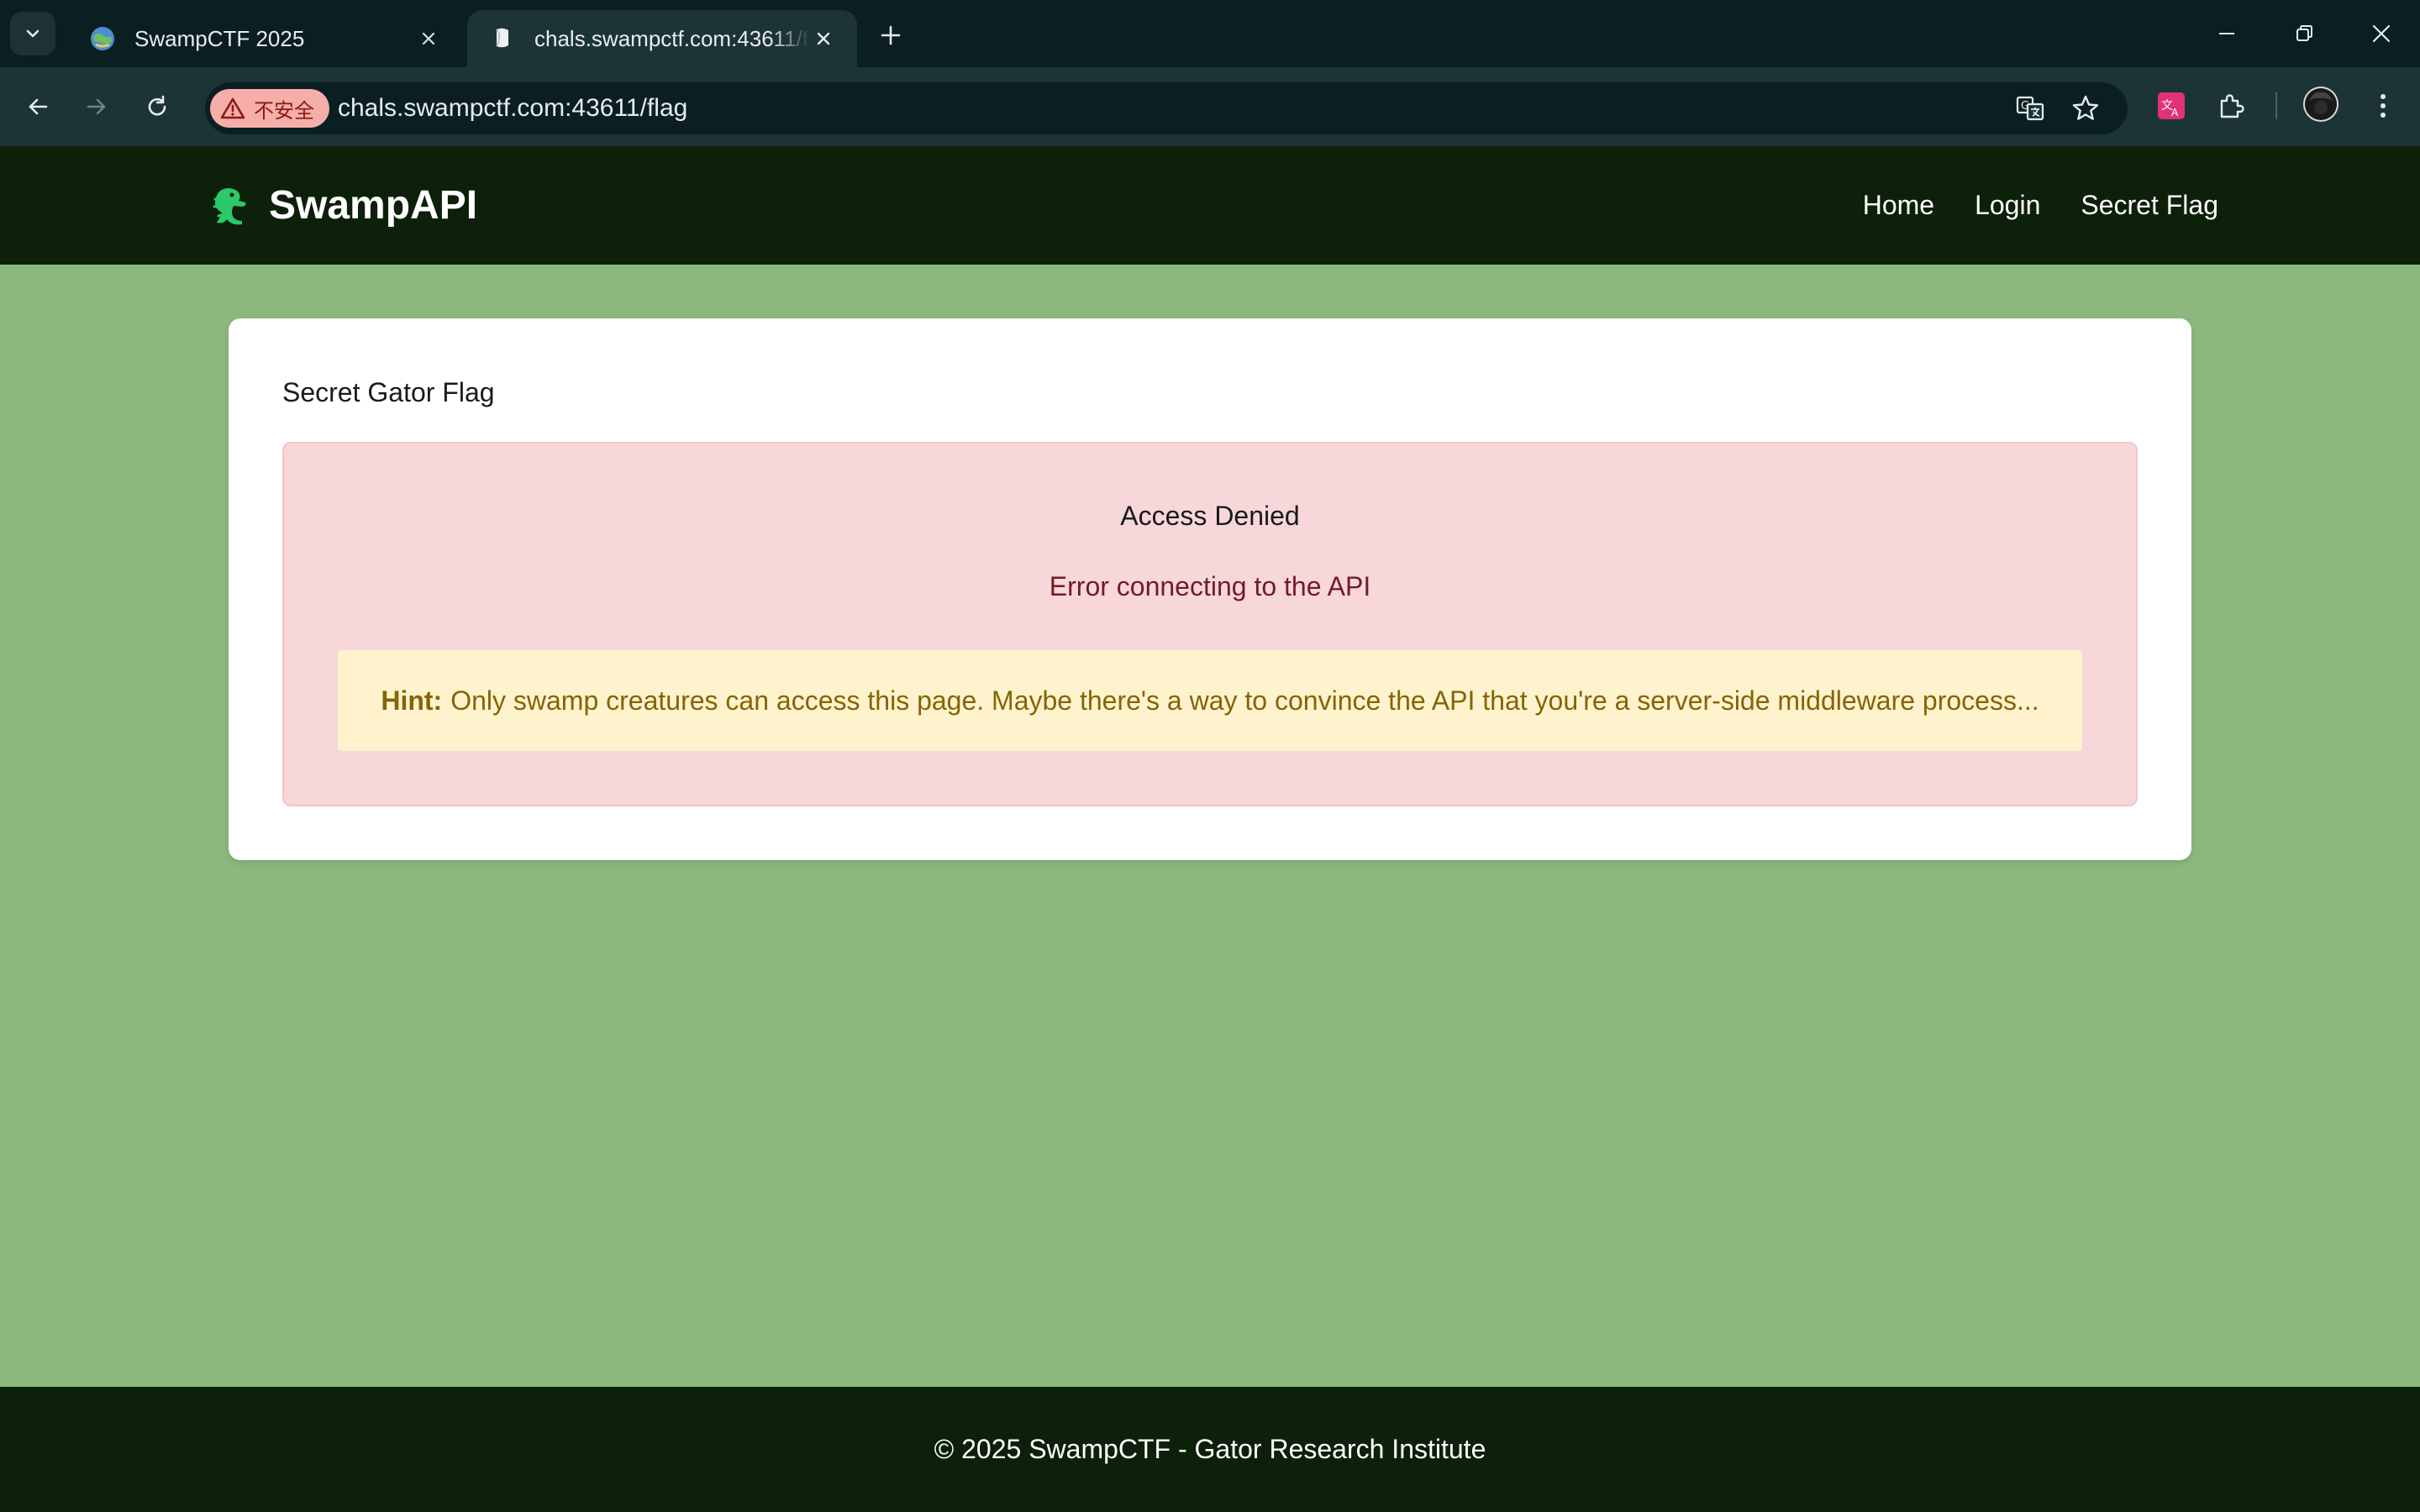  What do you see at coordinates (2276, 105) in the screenshot?
I see `toolbar-divider` at bounding box center [2276, 105].